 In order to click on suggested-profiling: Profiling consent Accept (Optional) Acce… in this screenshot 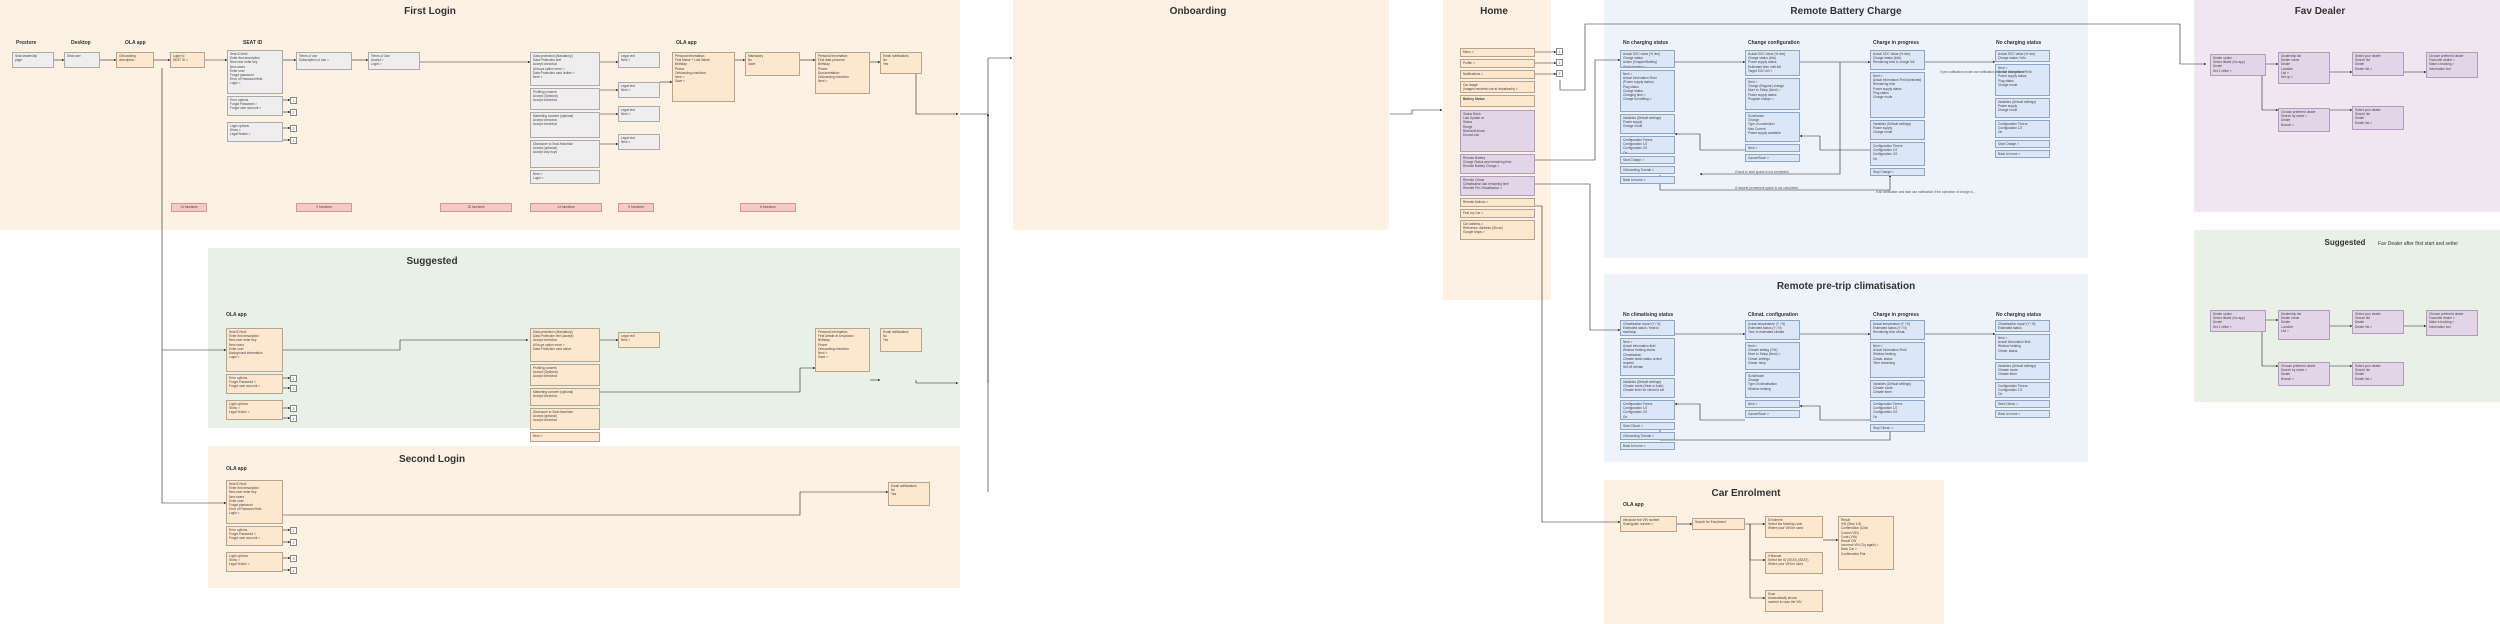, I will do `click(565, 375)`.